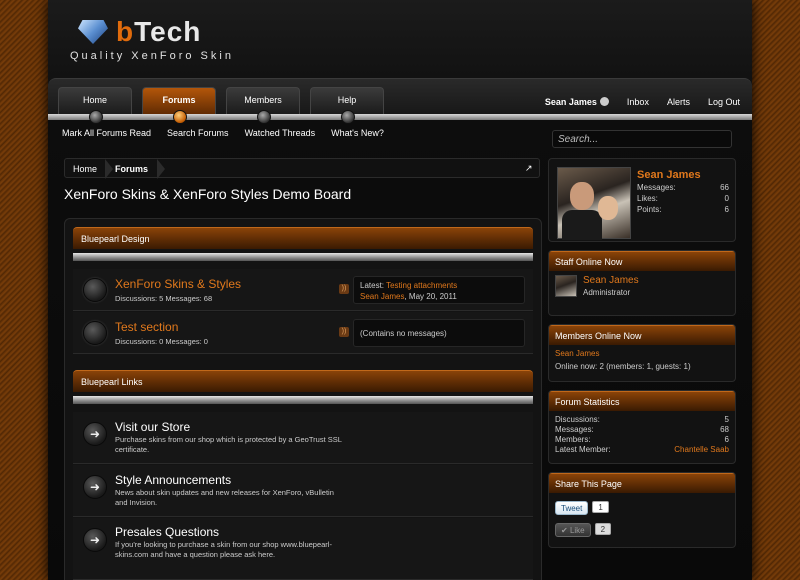 This screenshot has height=580, width=800. I want to click on tab-home: Home, so click(95, 105).